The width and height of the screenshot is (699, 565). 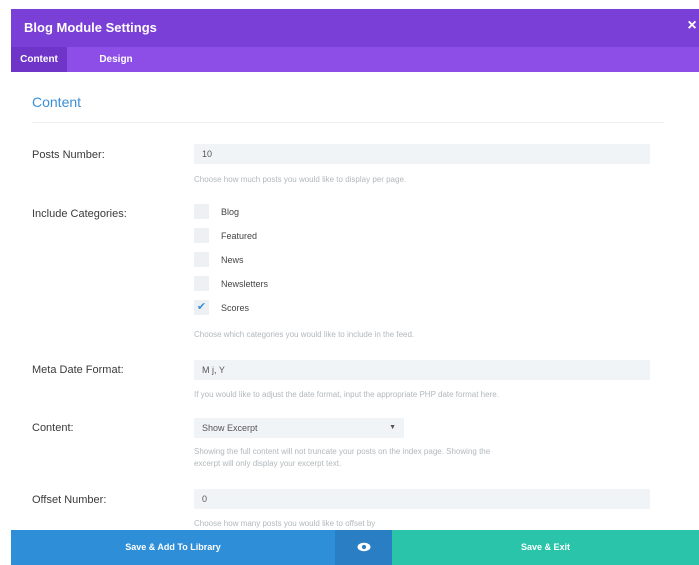 I want to click on checkbox-blog, so click(x=201, y=211).